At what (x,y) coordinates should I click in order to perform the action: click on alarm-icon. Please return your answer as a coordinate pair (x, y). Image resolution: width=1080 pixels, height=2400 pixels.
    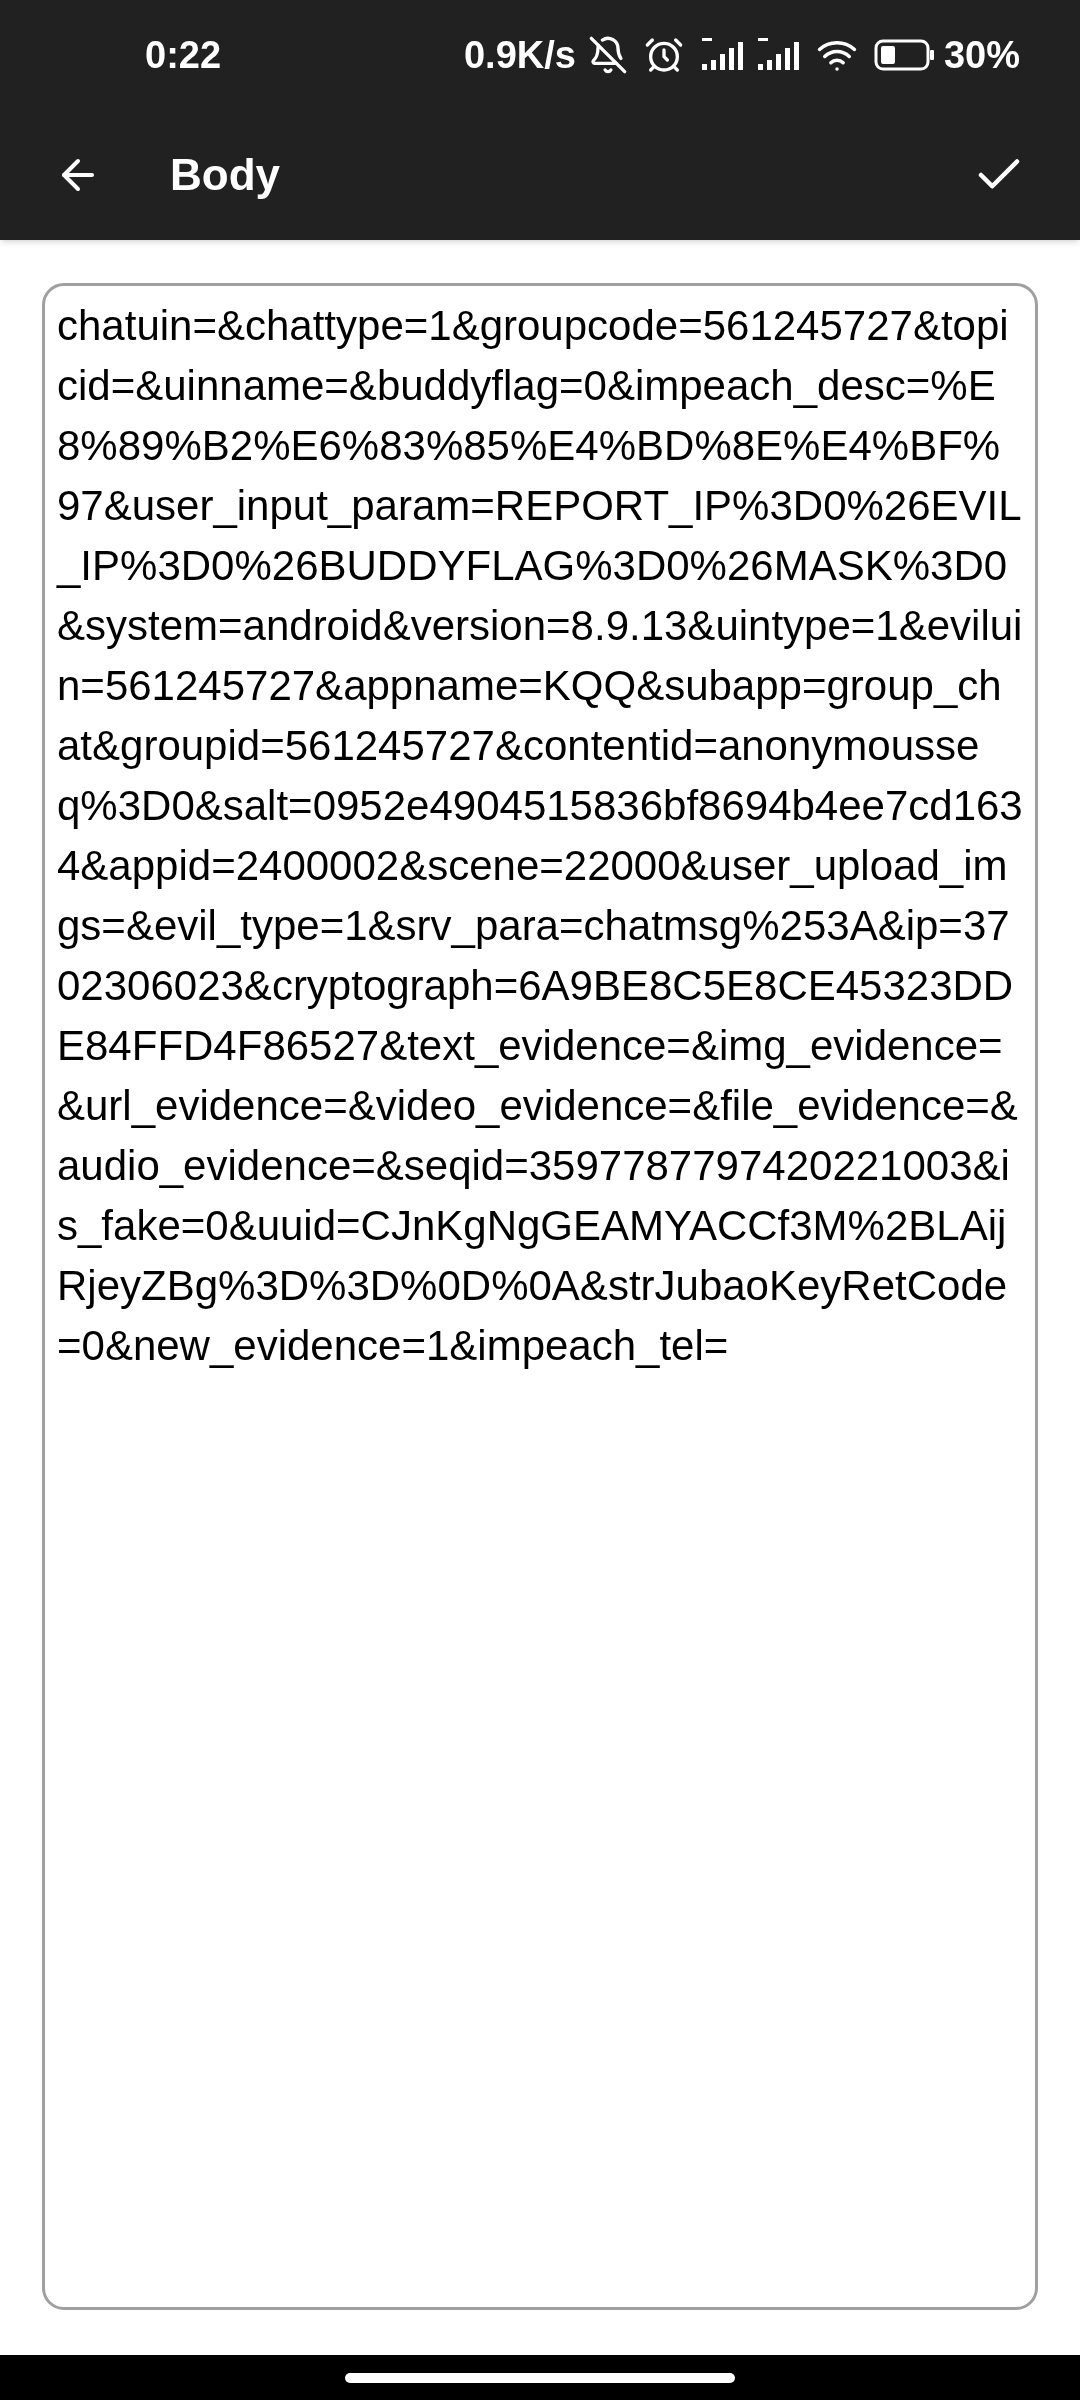
    Looking at the image, I should click on (663, 55).